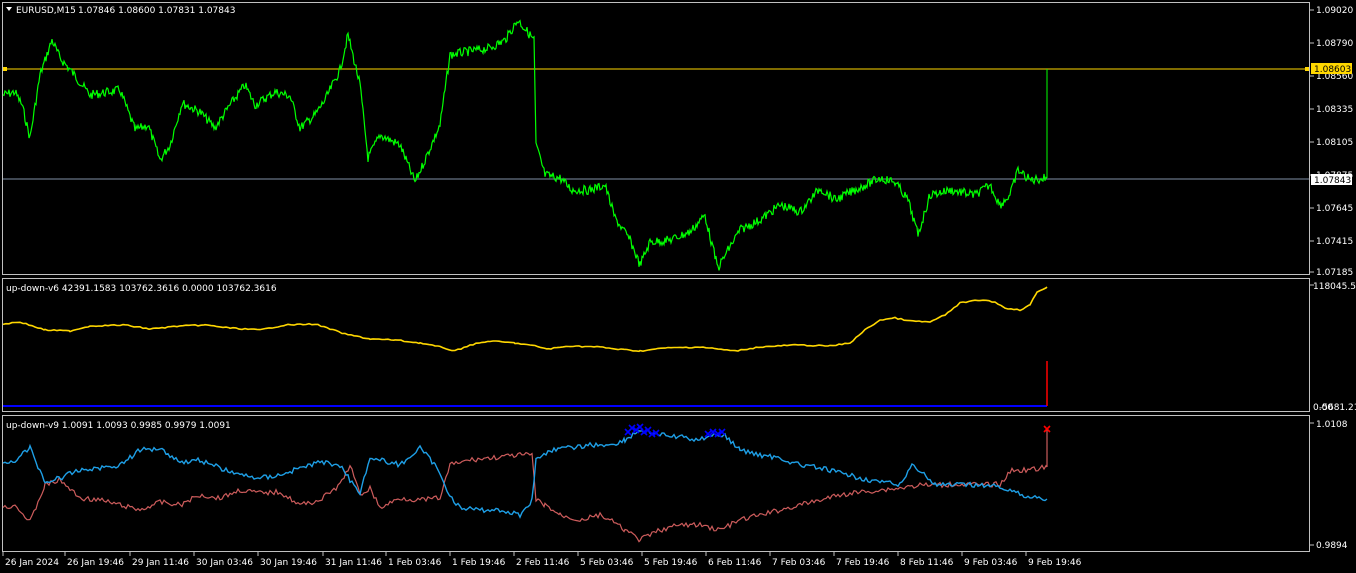 The height and width of the screenshot is (573, 1356). Describe the element at coordinates (1332, 425) in the screenshot. I see `indicator2-top-label: 1.0108` at that location.